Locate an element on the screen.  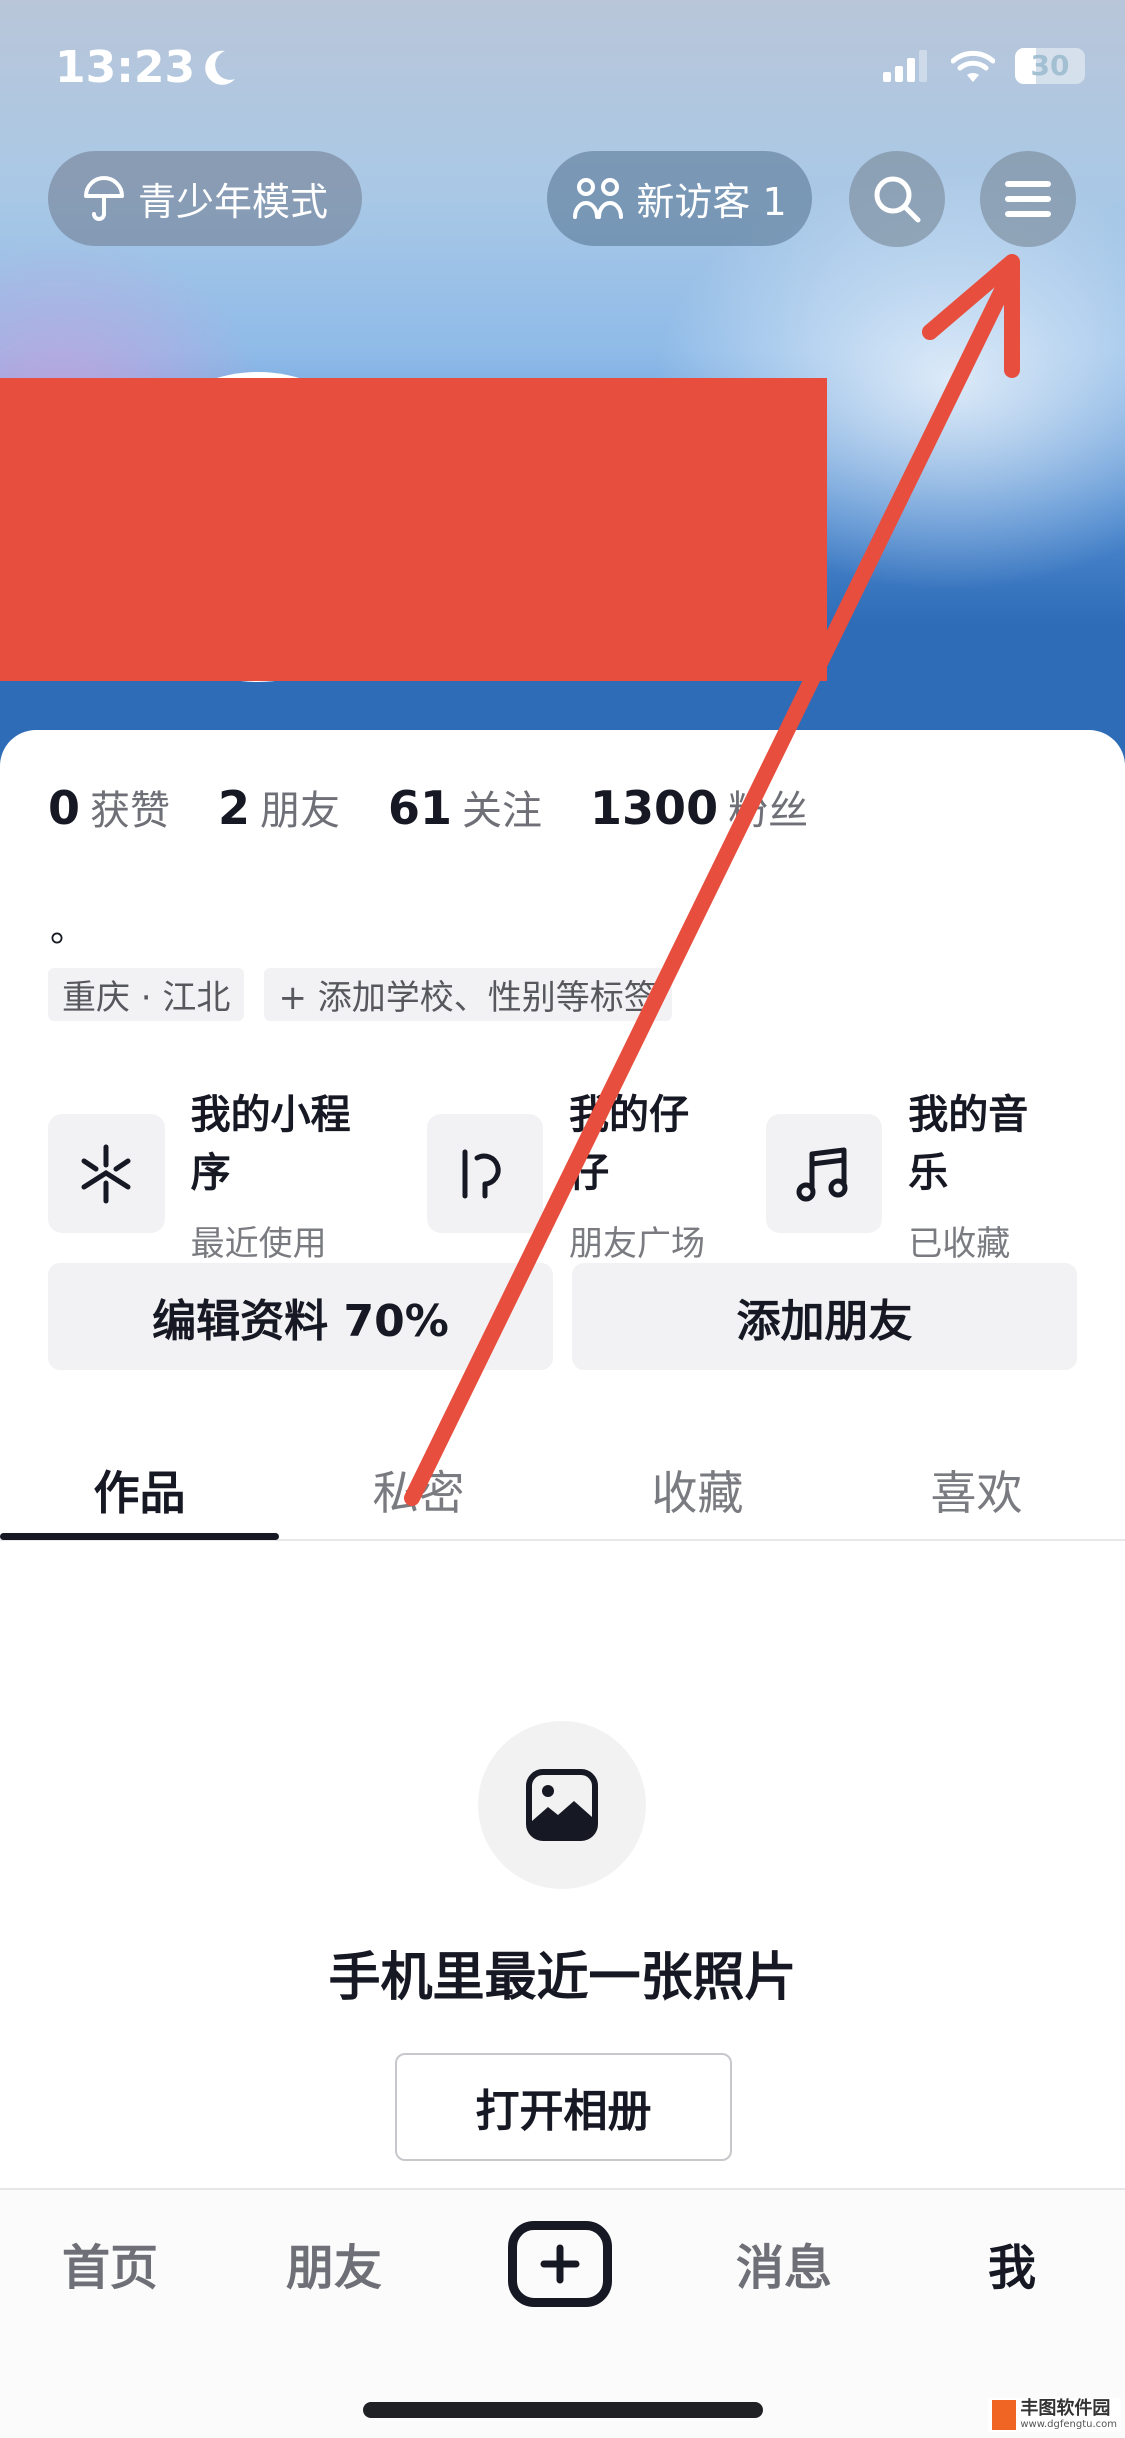
watermark-logo-icon is located at coordinates (1004, 2415).